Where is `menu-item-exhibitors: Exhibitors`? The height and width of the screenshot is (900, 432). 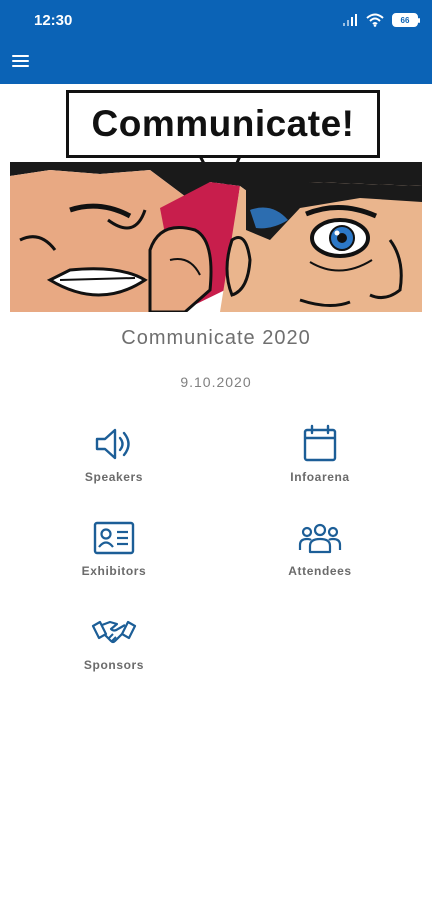
menu-item-exhibitors: Exhibitors is located at coordinates (114, 555).